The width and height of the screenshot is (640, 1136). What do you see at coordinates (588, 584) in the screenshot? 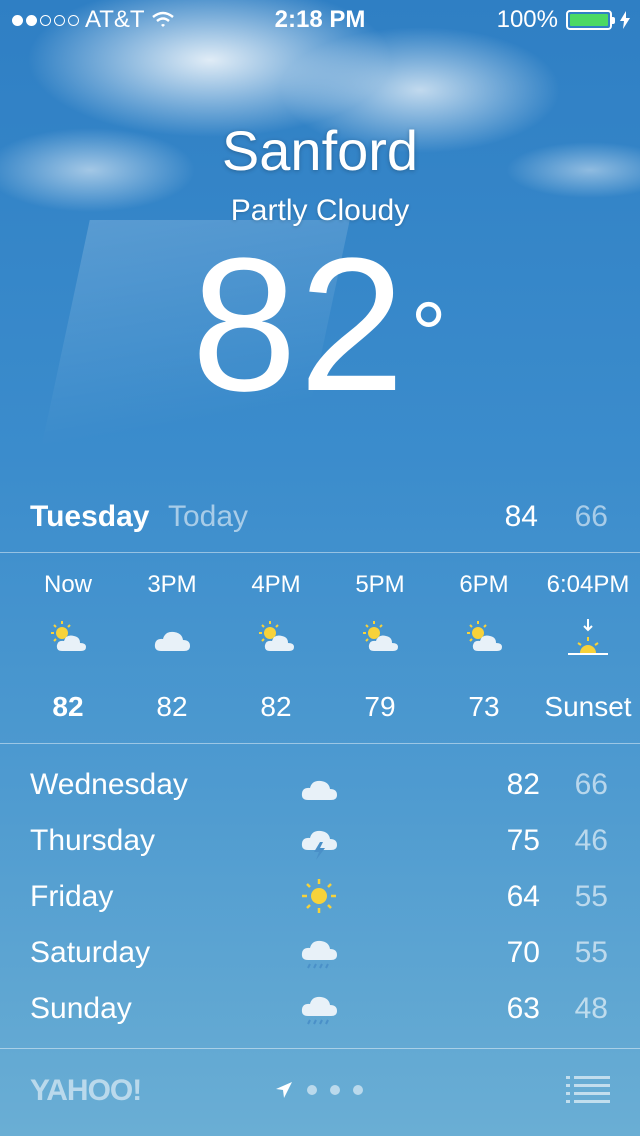
I see `hour-label: 6:04PM` at bounding box center [588, 584].